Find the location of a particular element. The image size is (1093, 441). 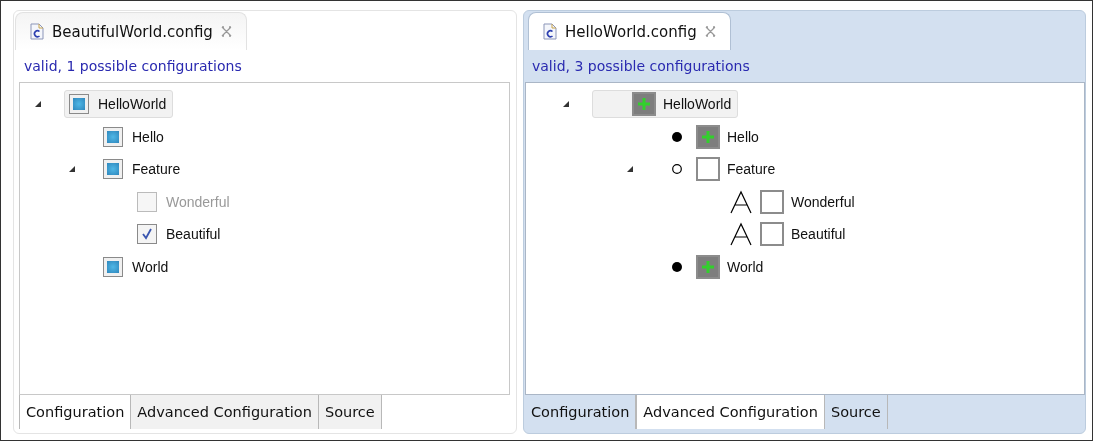

checkmark-icon is located at coordinates (147, 234).